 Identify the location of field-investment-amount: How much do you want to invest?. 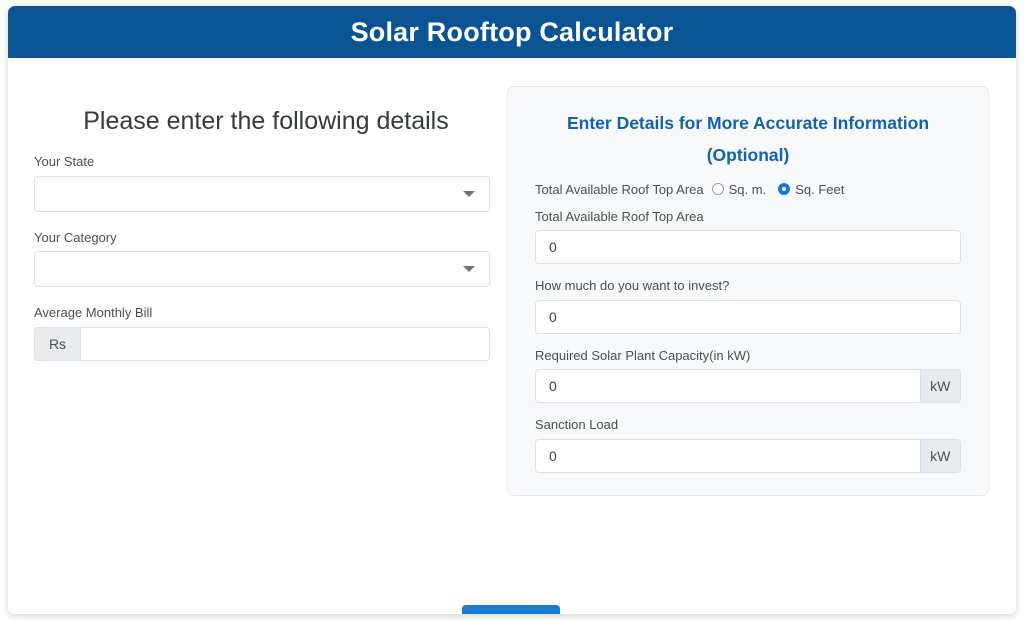
(748, 305).